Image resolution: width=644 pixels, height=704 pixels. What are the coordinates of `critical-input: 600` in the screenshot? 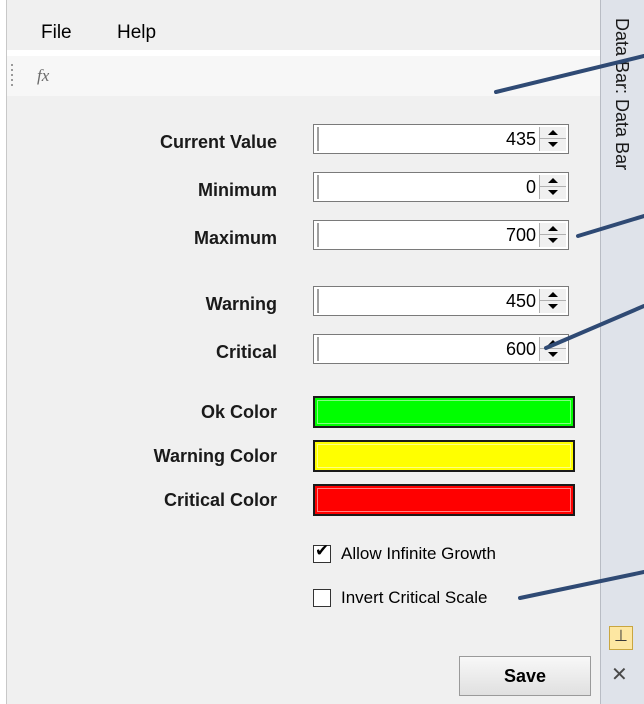 It's located at (521, 349).